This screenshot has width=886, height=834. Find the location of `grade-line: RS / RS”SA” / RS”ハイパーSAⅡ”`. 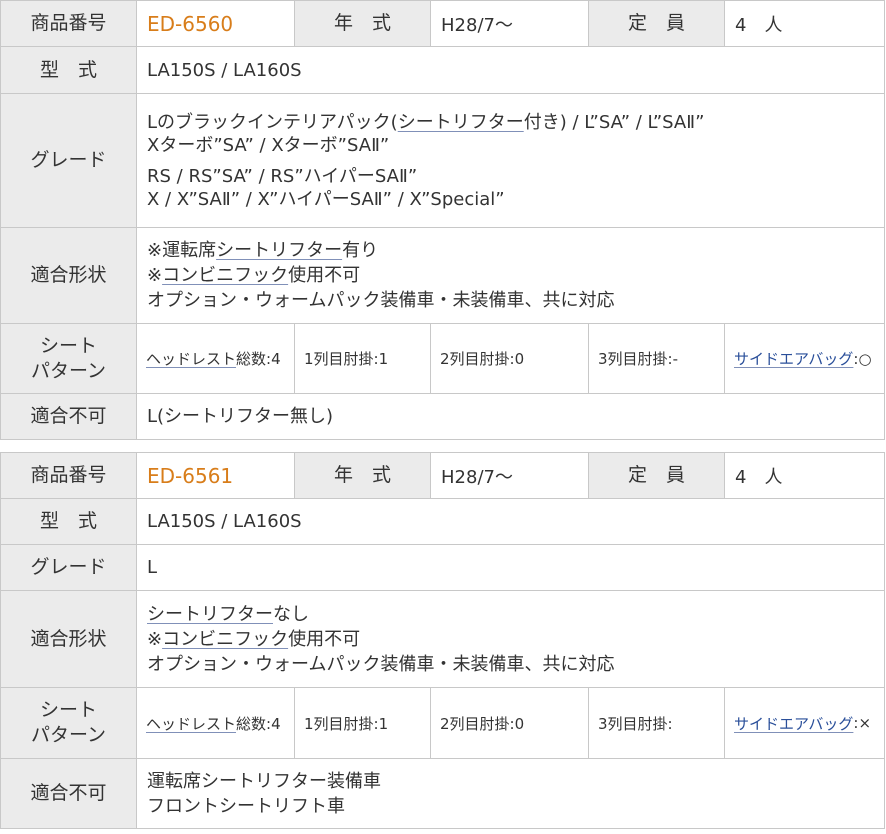

grade-line: RS / RS”SA” / RS”ハイパーSAⅡ” is located at coordinates (282, 176).